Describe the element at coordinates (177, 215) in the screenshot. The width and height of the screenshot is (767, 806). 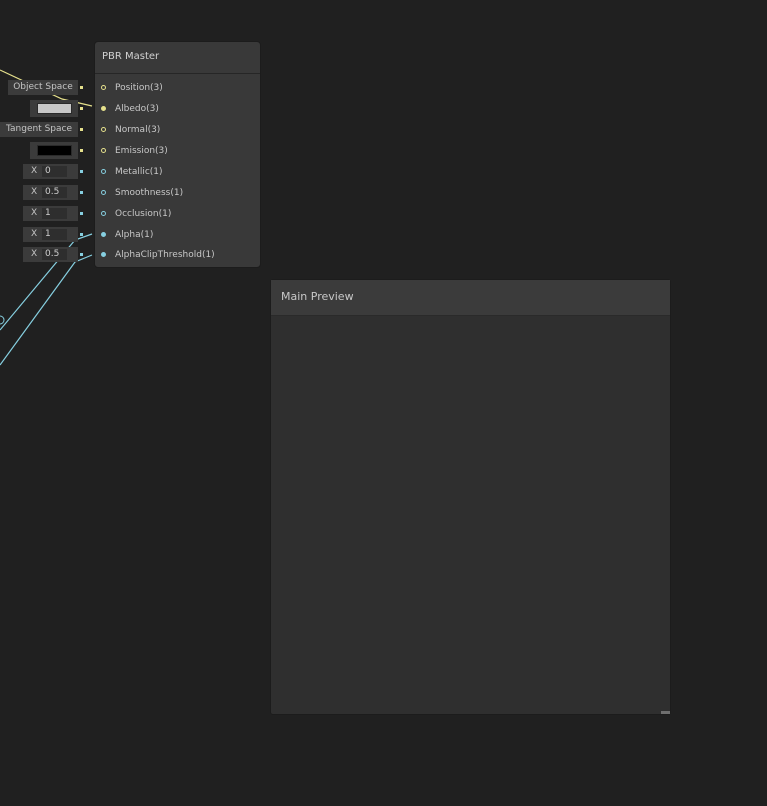
I see `port-occlusion: Occlusion(1)` at that location.